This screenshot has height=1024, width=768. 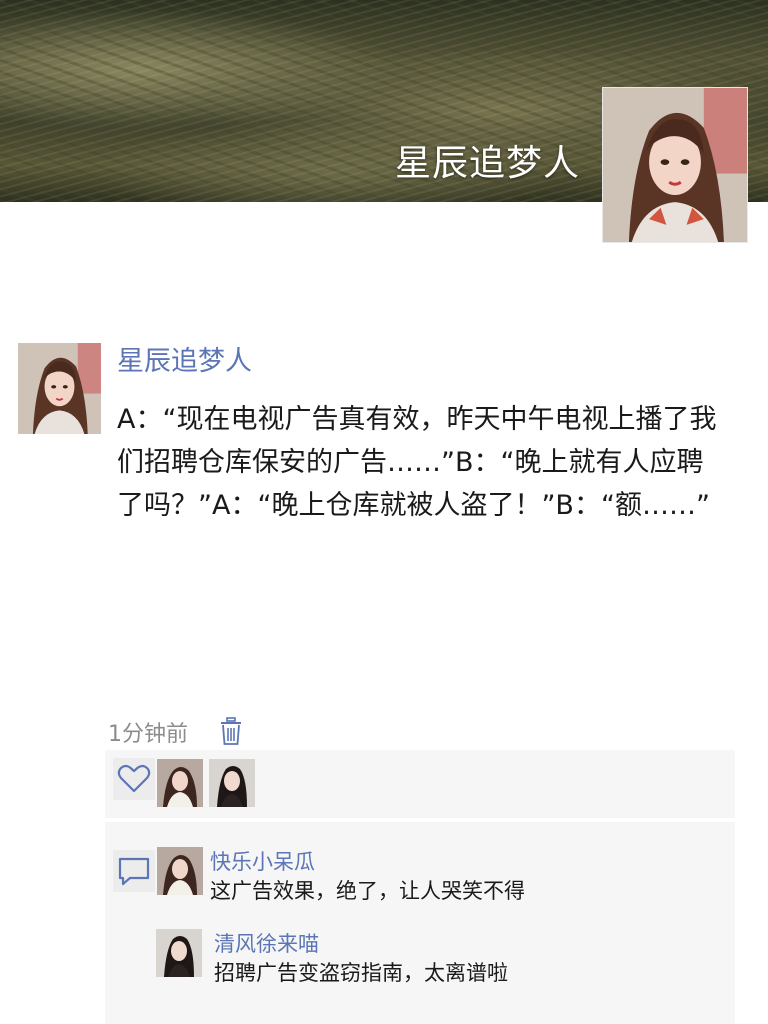 I want to click on profile-name: 星辰追梦人, so click(x=487, y=163).